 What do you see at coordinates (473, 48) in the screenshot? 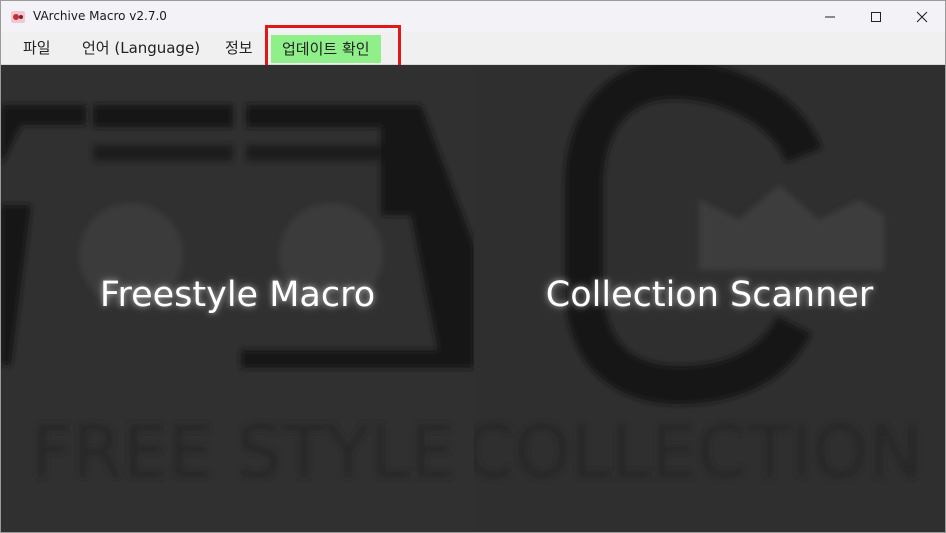
I see `menu-bar: 파일 언어 (Language) 정보 업데이트 확인` at bounding box center [473, 48].